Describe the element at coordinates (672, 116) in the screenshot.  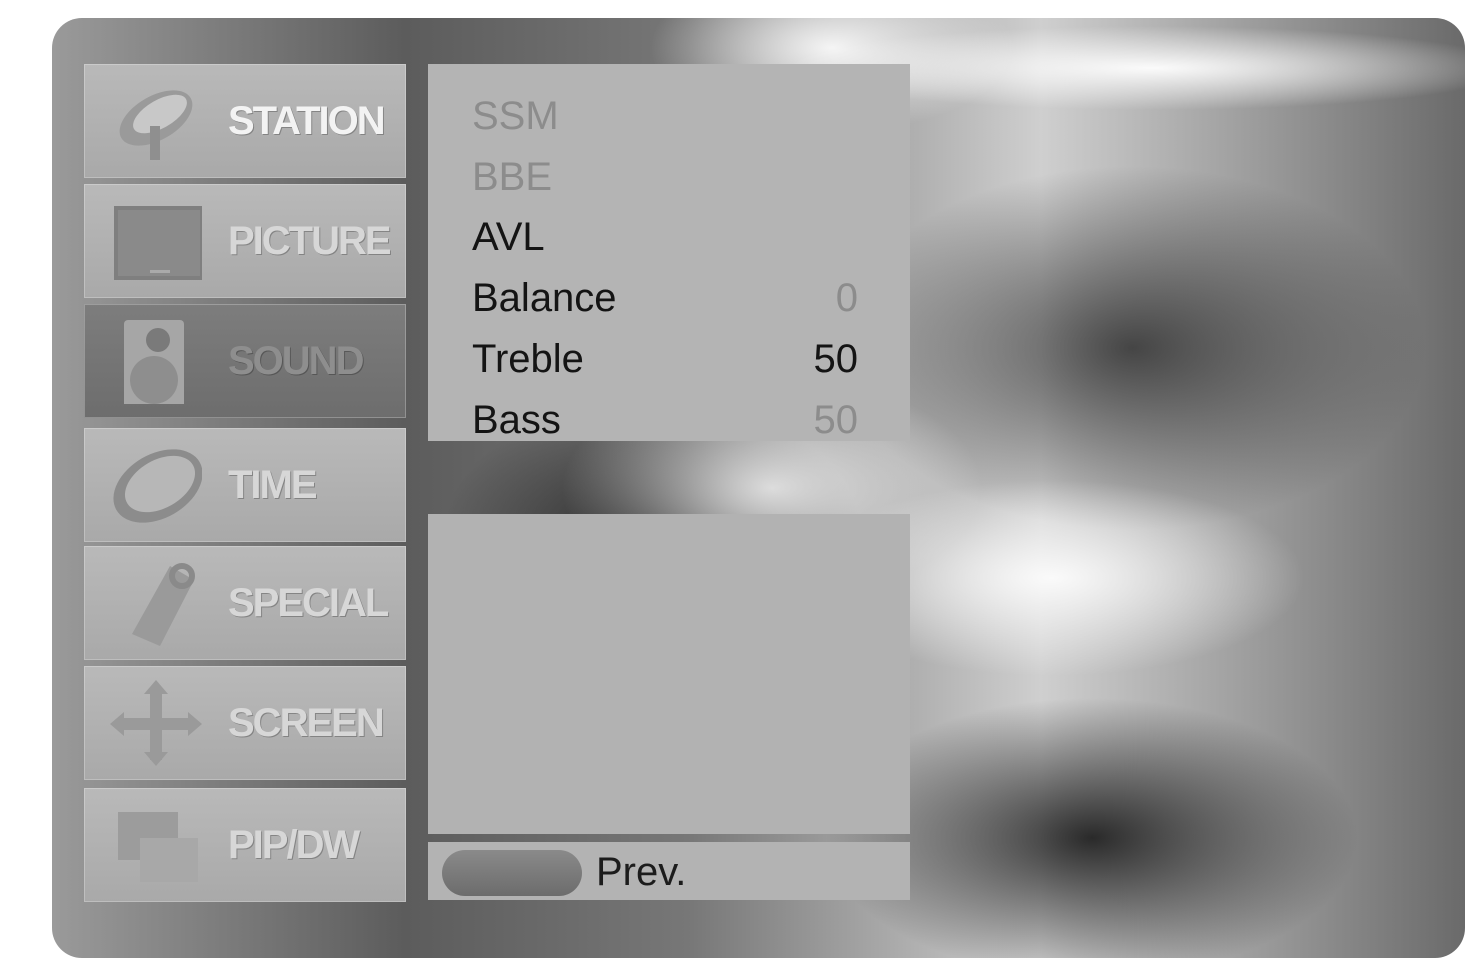
I see `menu-item-ssm: SSM` at that location.